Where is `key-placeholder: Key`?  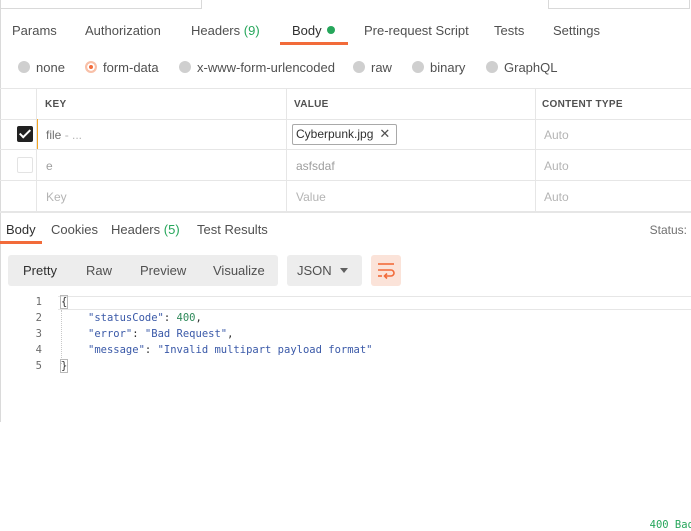 key-placeholder: Key is located at coordinates (56, 197).